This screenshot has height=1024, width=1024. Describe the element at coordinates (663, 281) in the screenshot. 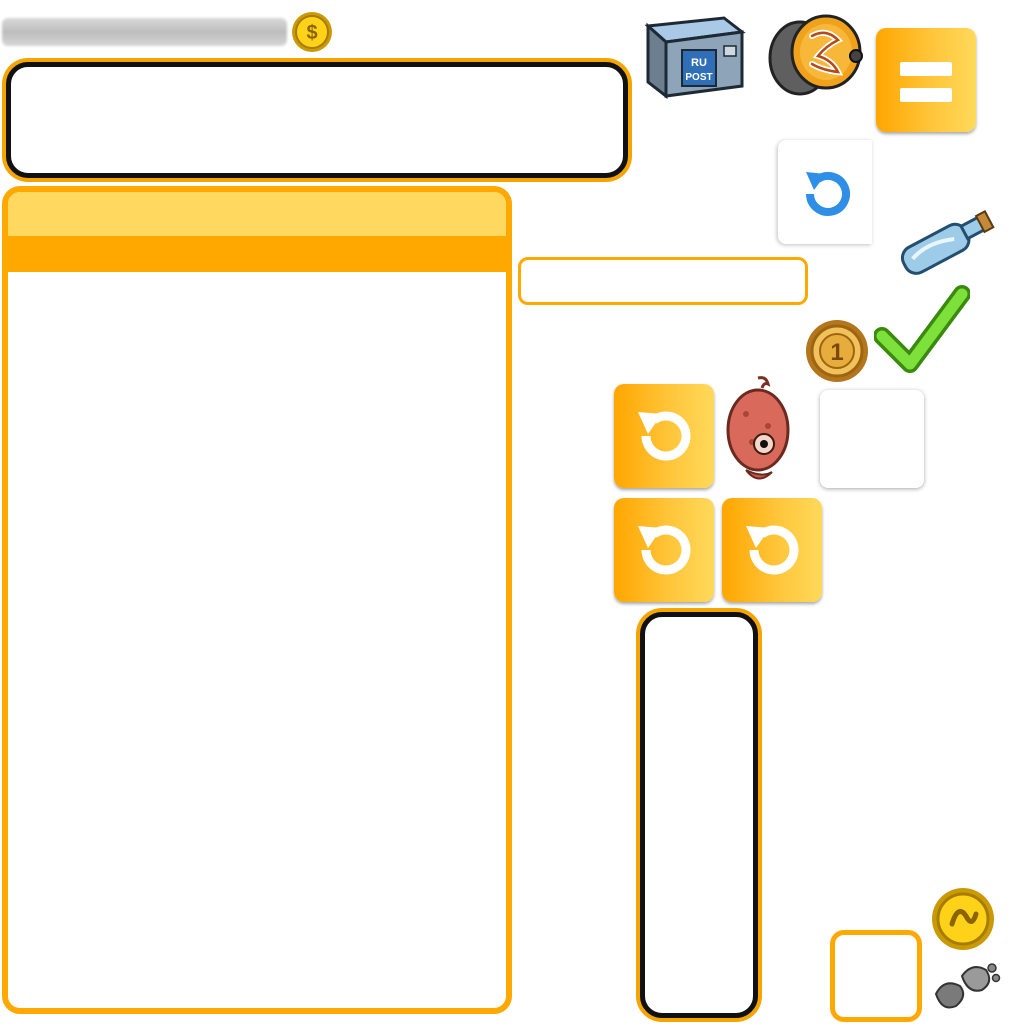

I see `text-input-field` at that location.